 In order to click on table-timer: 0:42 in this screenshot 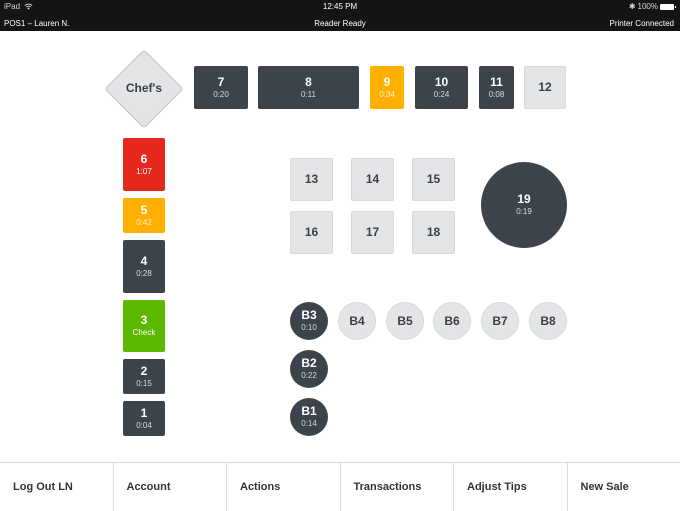, I will do `click(144, 223)`.